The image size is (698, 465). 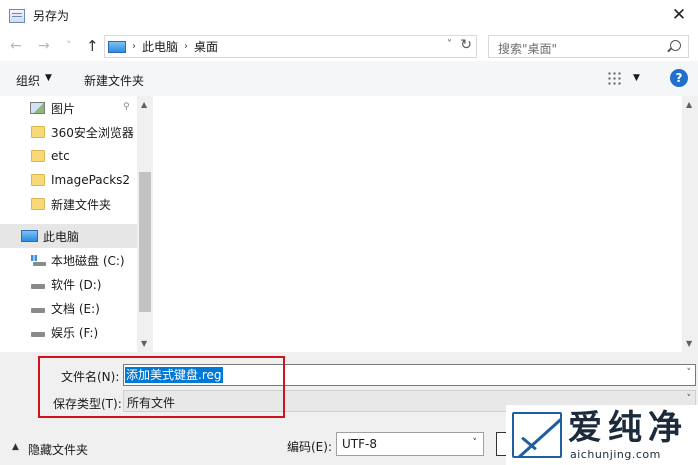 I want to click on sidebar-item-label: 新建文件夹, so click(x=81, y=204).